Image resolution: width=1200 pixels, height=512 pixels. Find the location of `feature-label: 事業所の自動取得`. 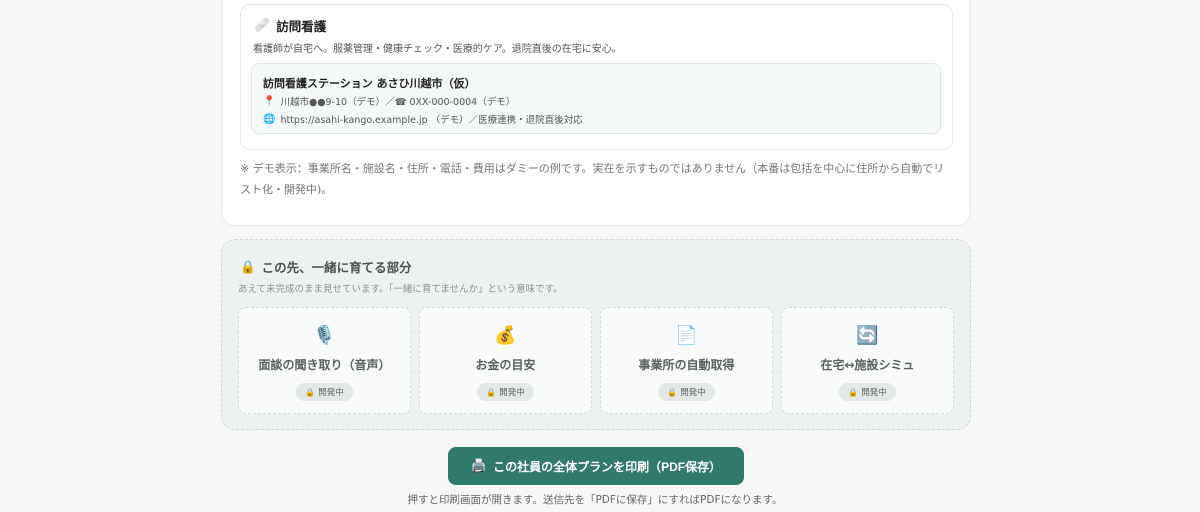

feature-label: 事業所の自動取得 is located at coordinates (686, 365).